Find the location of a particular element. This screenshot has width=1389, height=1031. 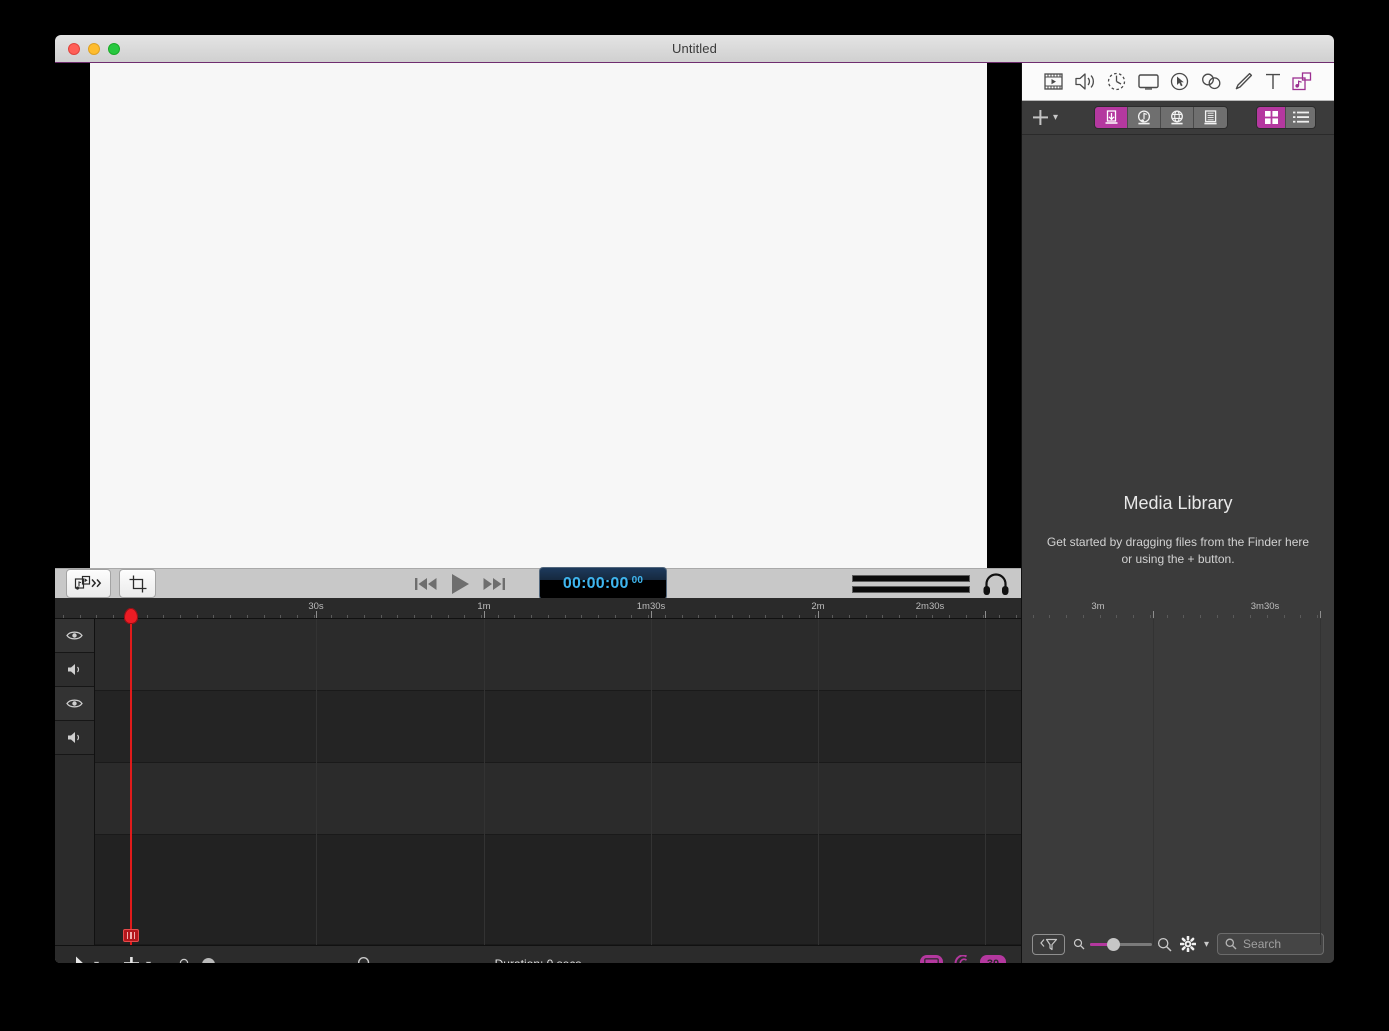

video-track-1-header is located at coordinates (83, 636).